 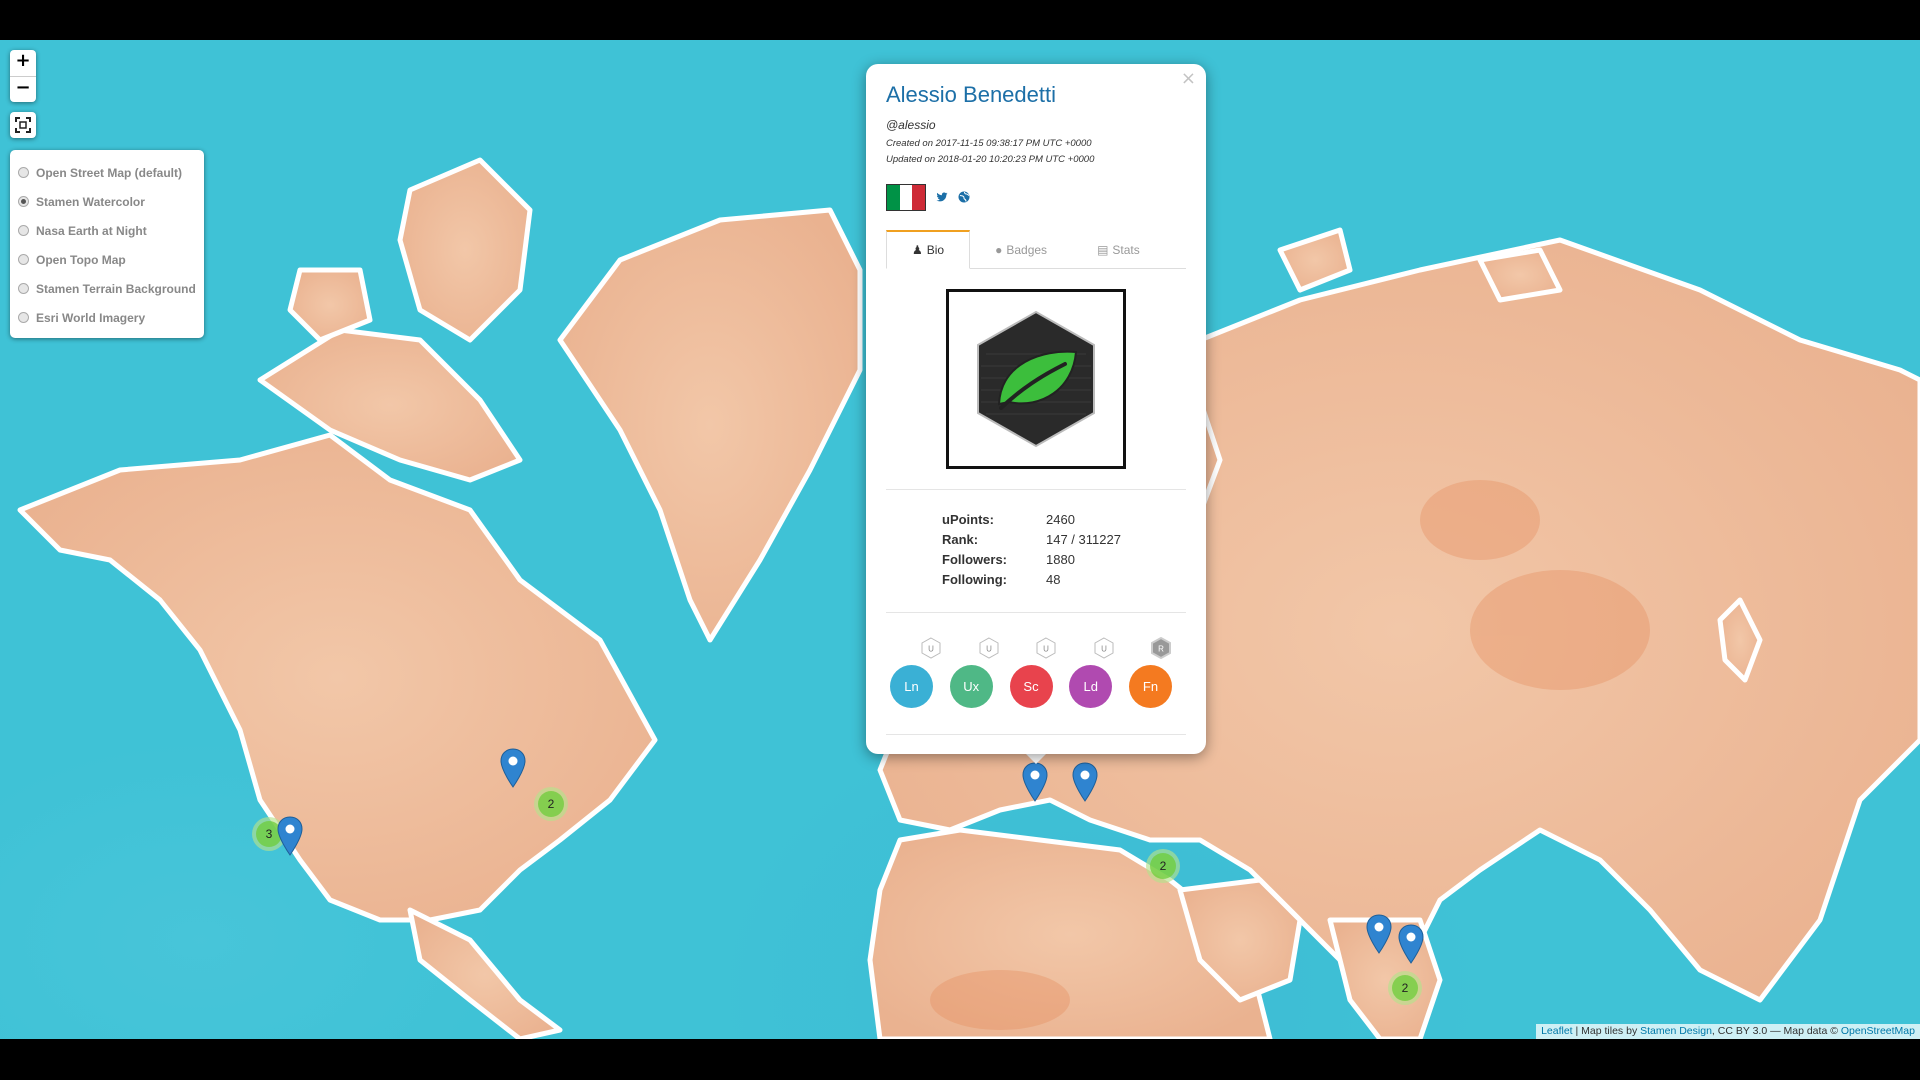 I want to click on profile-tabs: ♟ Bio ● Badges ▤ Stats, so click(x=1036, y=249).